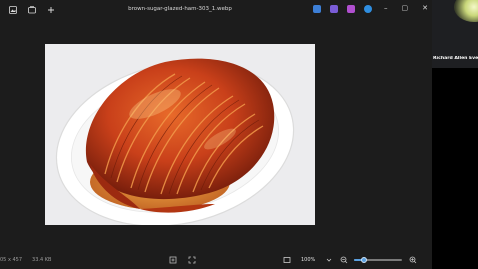 The image size is (478, 269). What do you see at coordinates (308, 260) in the screenshot?
I see `zoom-level: 100%` at bounding box center [308, 260].